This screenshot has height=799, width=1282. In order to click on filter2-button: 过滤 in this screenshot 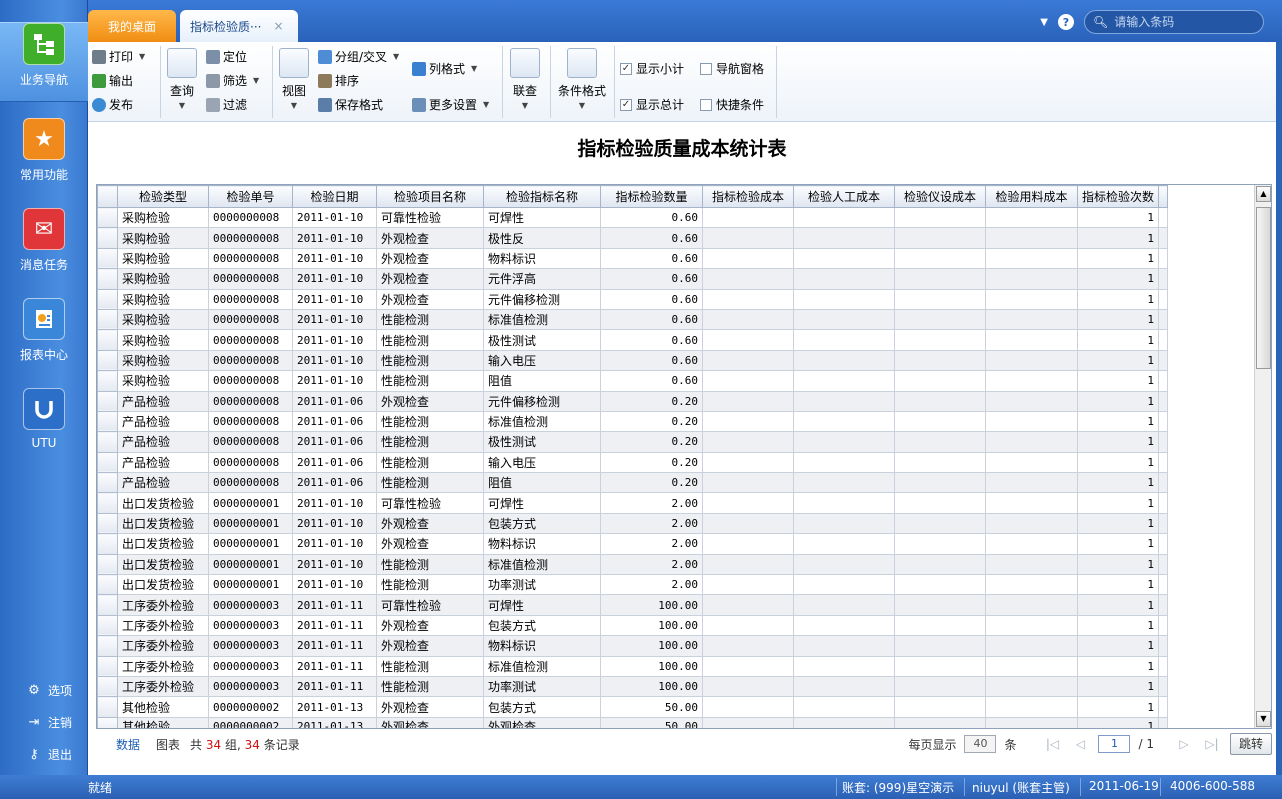, I will do `click(226, 104)`.